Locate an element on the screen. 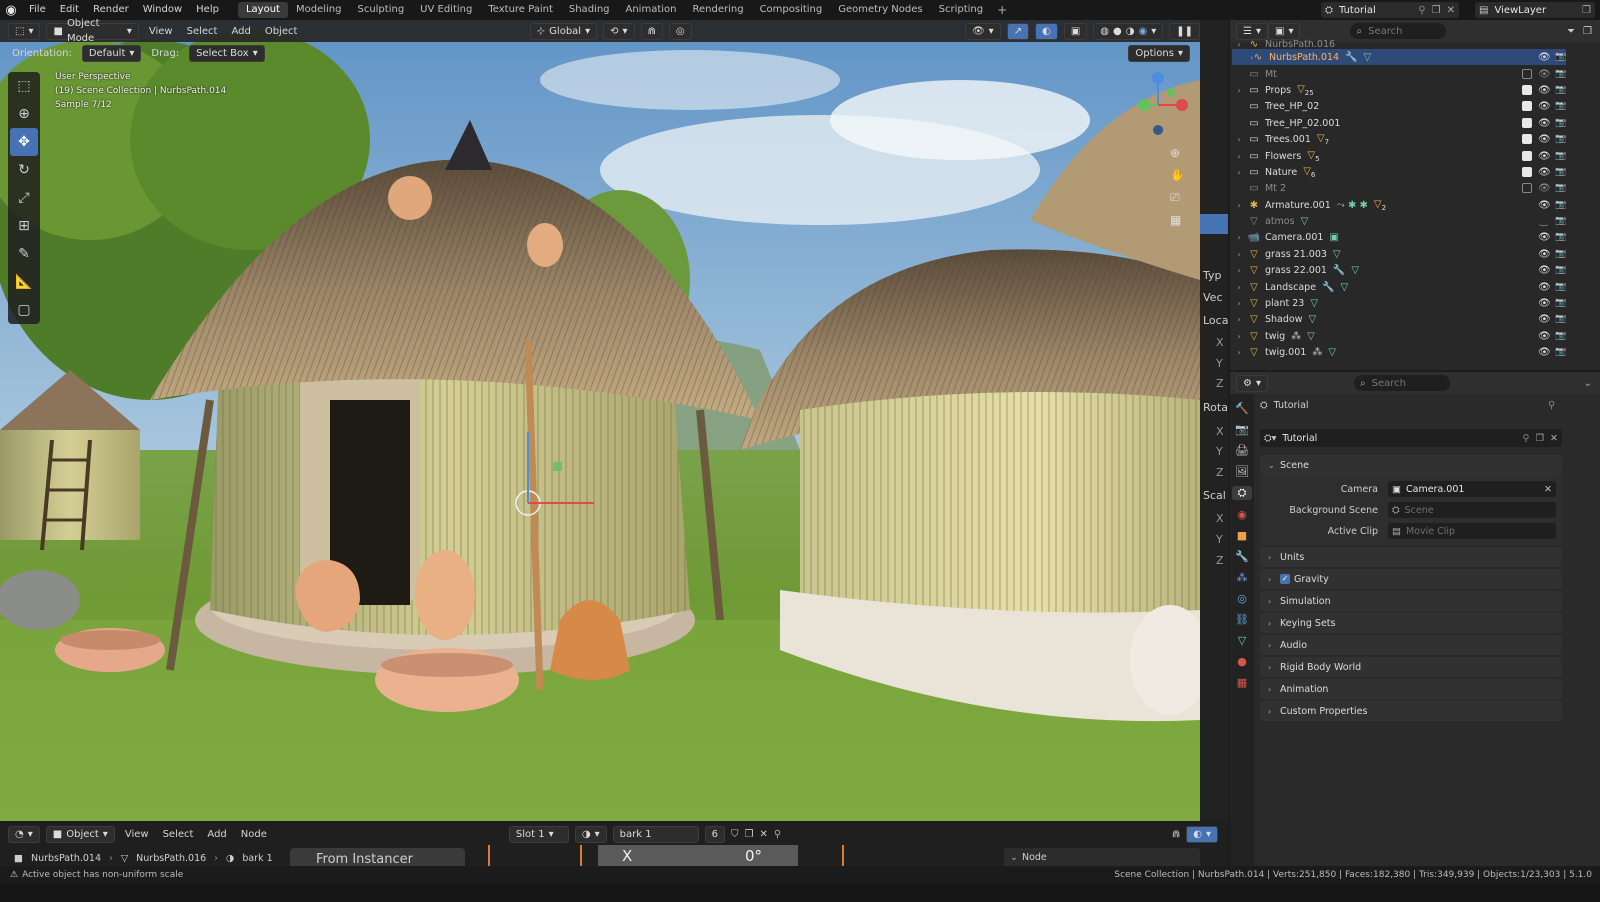  material-name-field: bark 1 is located at coordinates (655, 834).